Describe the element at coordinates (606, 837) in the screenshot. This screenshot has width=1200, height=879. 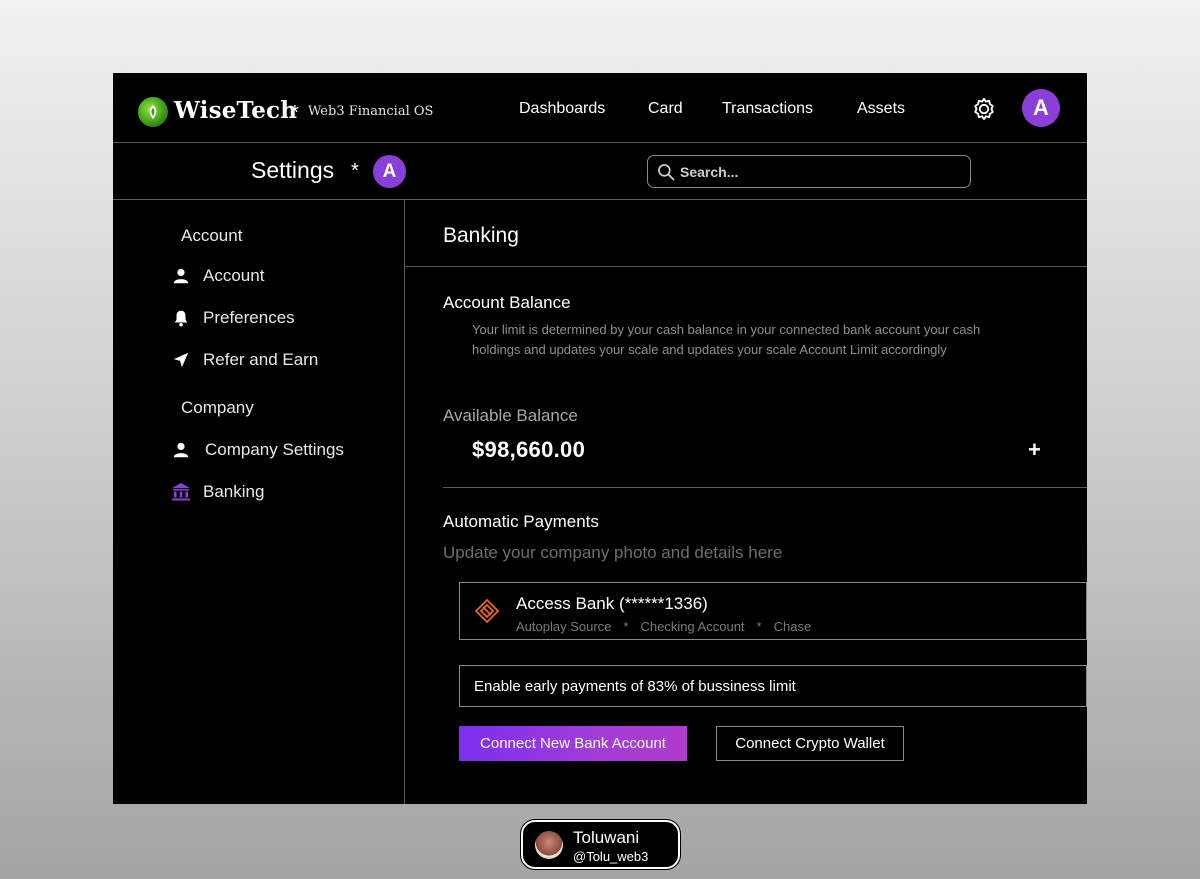
I see `author-name: Toluwani` at that location.